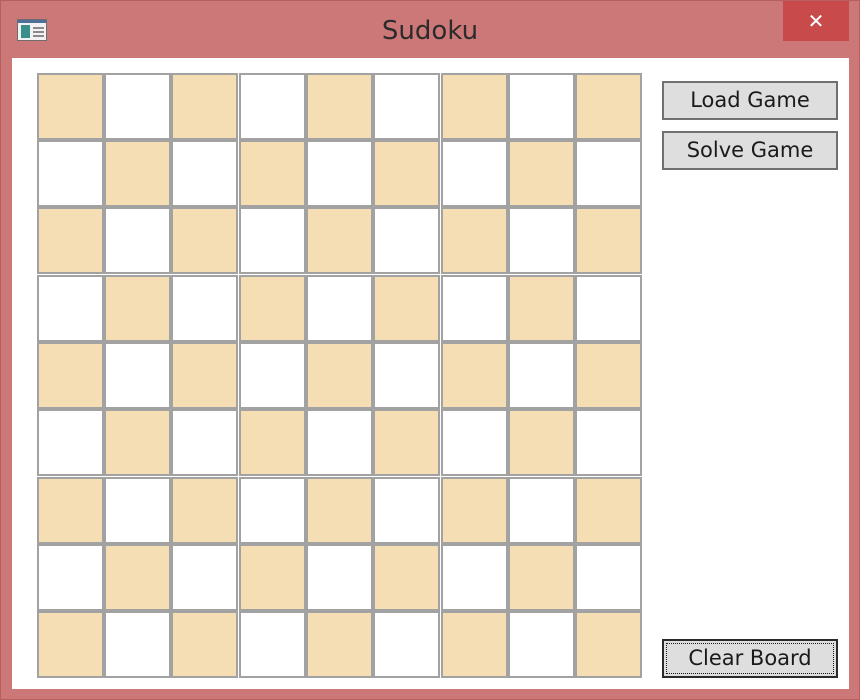 The width and height of the screenshot is (860, 700). Describe the element at coordinates (750, 150) in the screenshot. I see `solve-game-button: Solve Game` at that location.